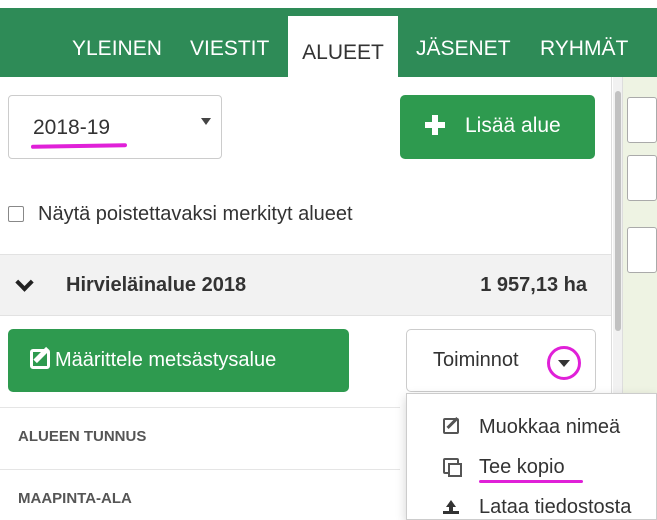 Image resolution: width=657 pixels, height=520 pixels. Describe the element at coordinates (618, 211) in the screenshot. I see `scrollbar-thumb` at that location.